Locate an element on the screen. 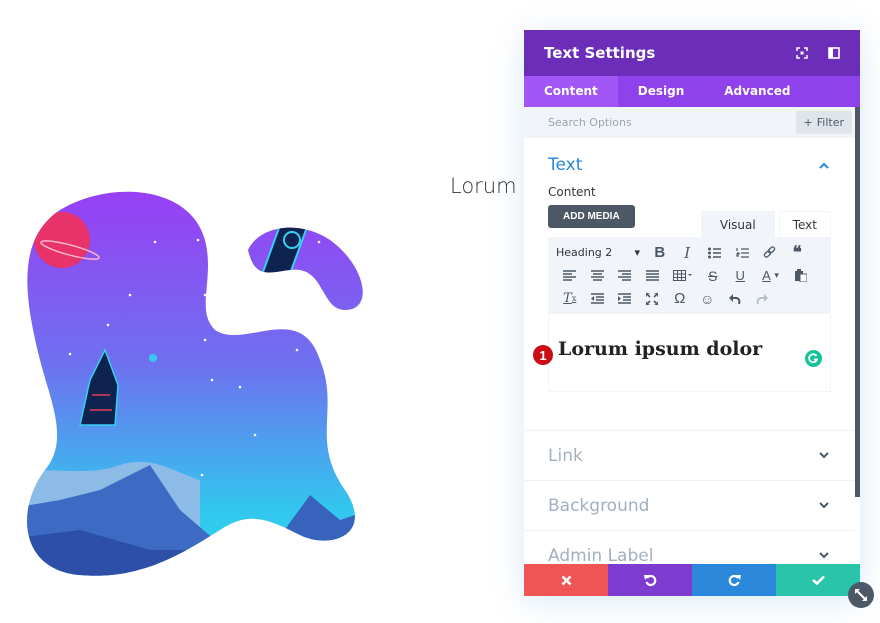  section-text-toggle: Text is located at coordinates (689, 165).